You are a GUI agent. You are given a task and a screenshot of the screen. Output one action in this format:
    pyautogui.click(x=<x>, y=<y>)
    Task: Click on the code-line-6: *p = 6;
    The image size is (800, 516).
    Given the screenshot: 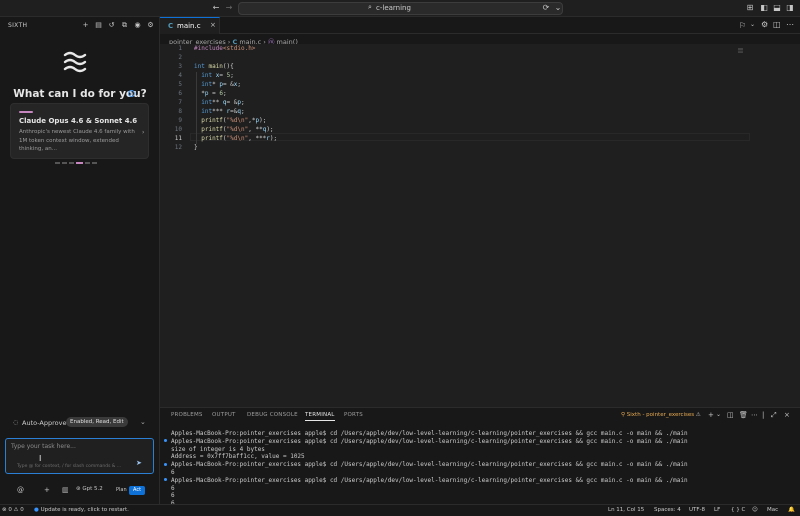 What is the action you would take?
    pyautogui.click(x=210, y=93)
    